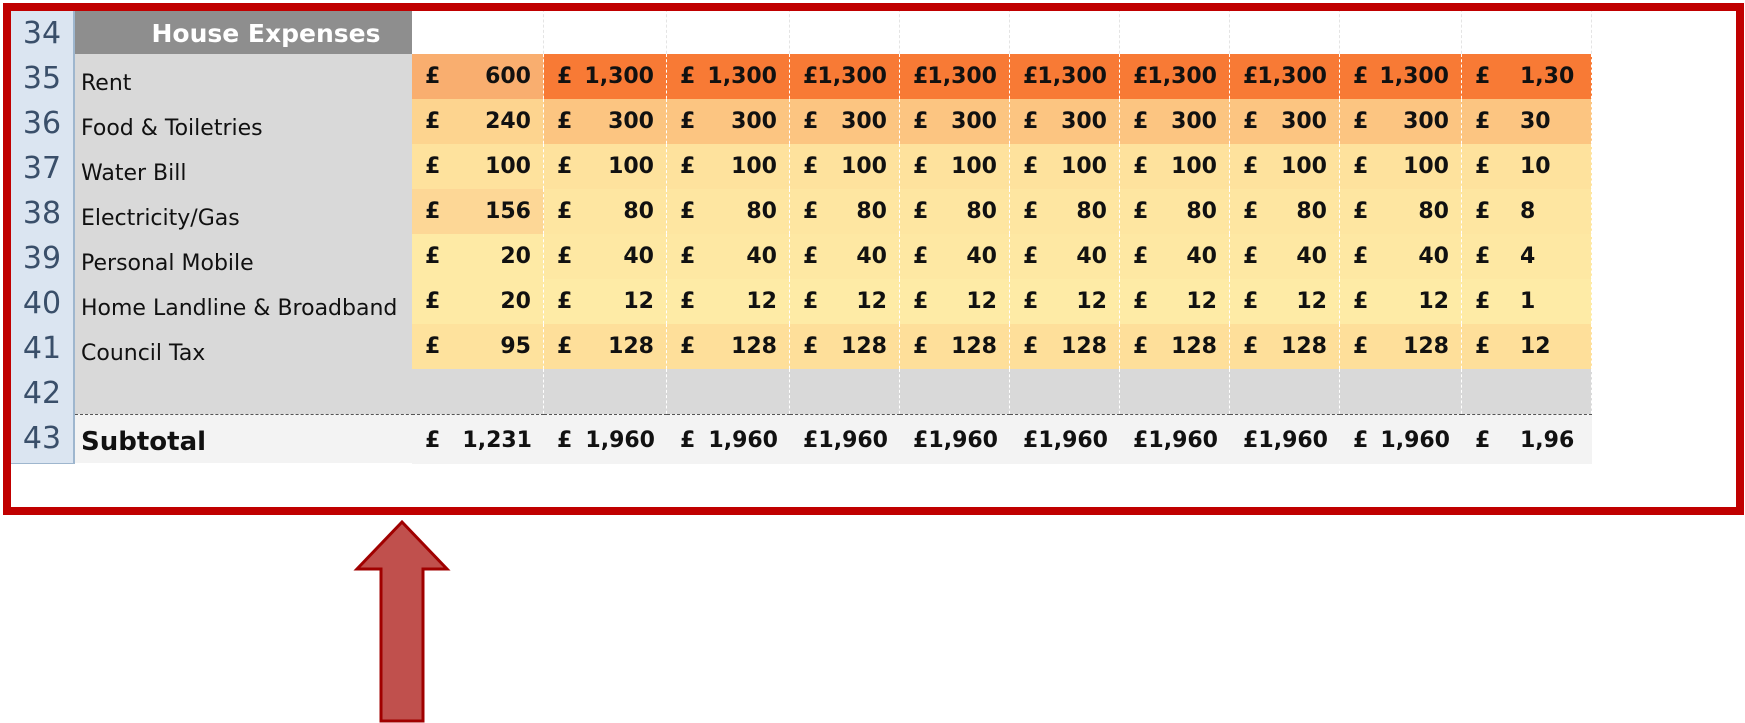 The width and height of the screenshot is (1745, 723). Describe the element at coordinates (43, 79) in the screenshot. I see `row-header-35: 35` at that location.